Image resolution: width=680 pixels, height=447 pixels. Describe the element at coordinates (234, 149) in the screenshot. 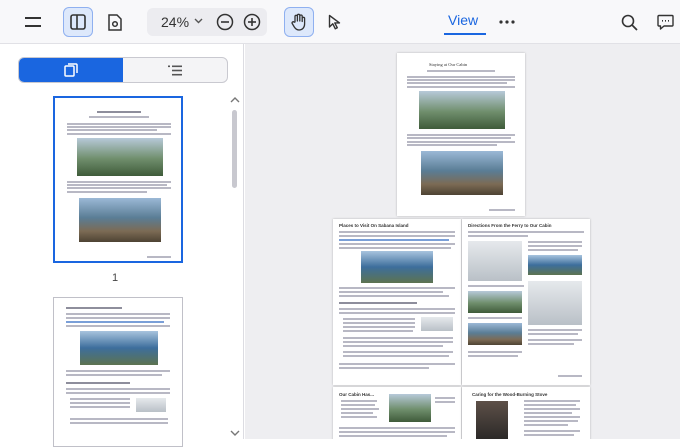

I see `sidebar-scrollbar-thumb` at that location.